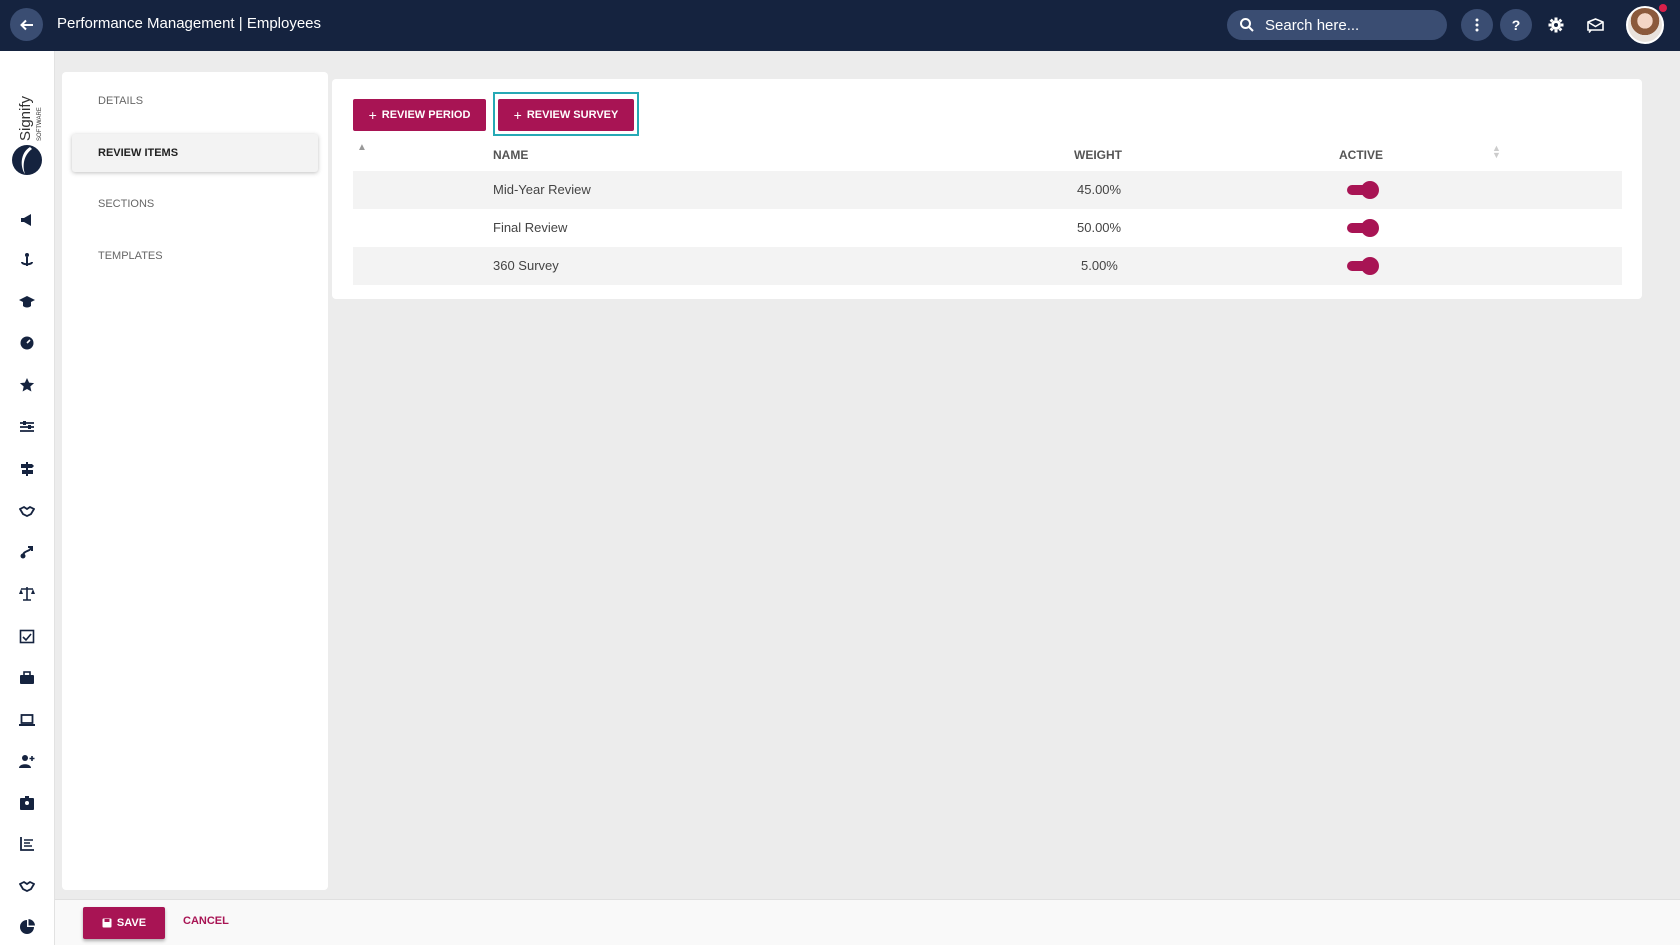 The height and width of the screenshot is (945, 1680). What do you see at coordinates (25, 118) in the screenshot?
I see `logo-text: Signify` at bounding box center [25, 118].